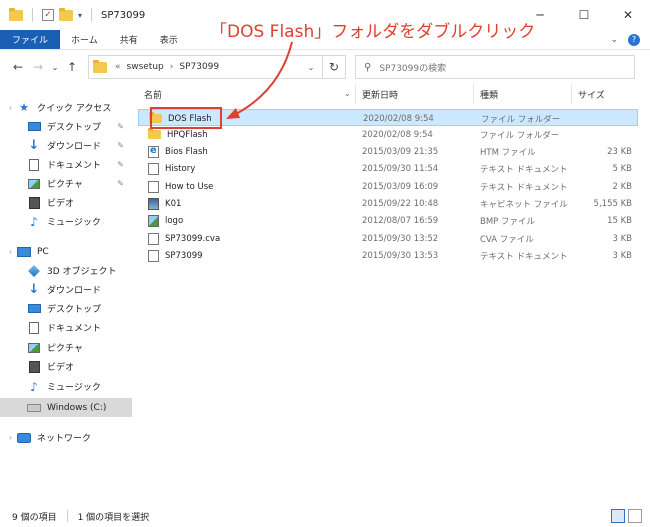 The image size is (650, 527). What do you see at coordinates (77, 407) in the screenshot?
I see `nav-label: Windows (C:)` at bounding box center [77, 407].